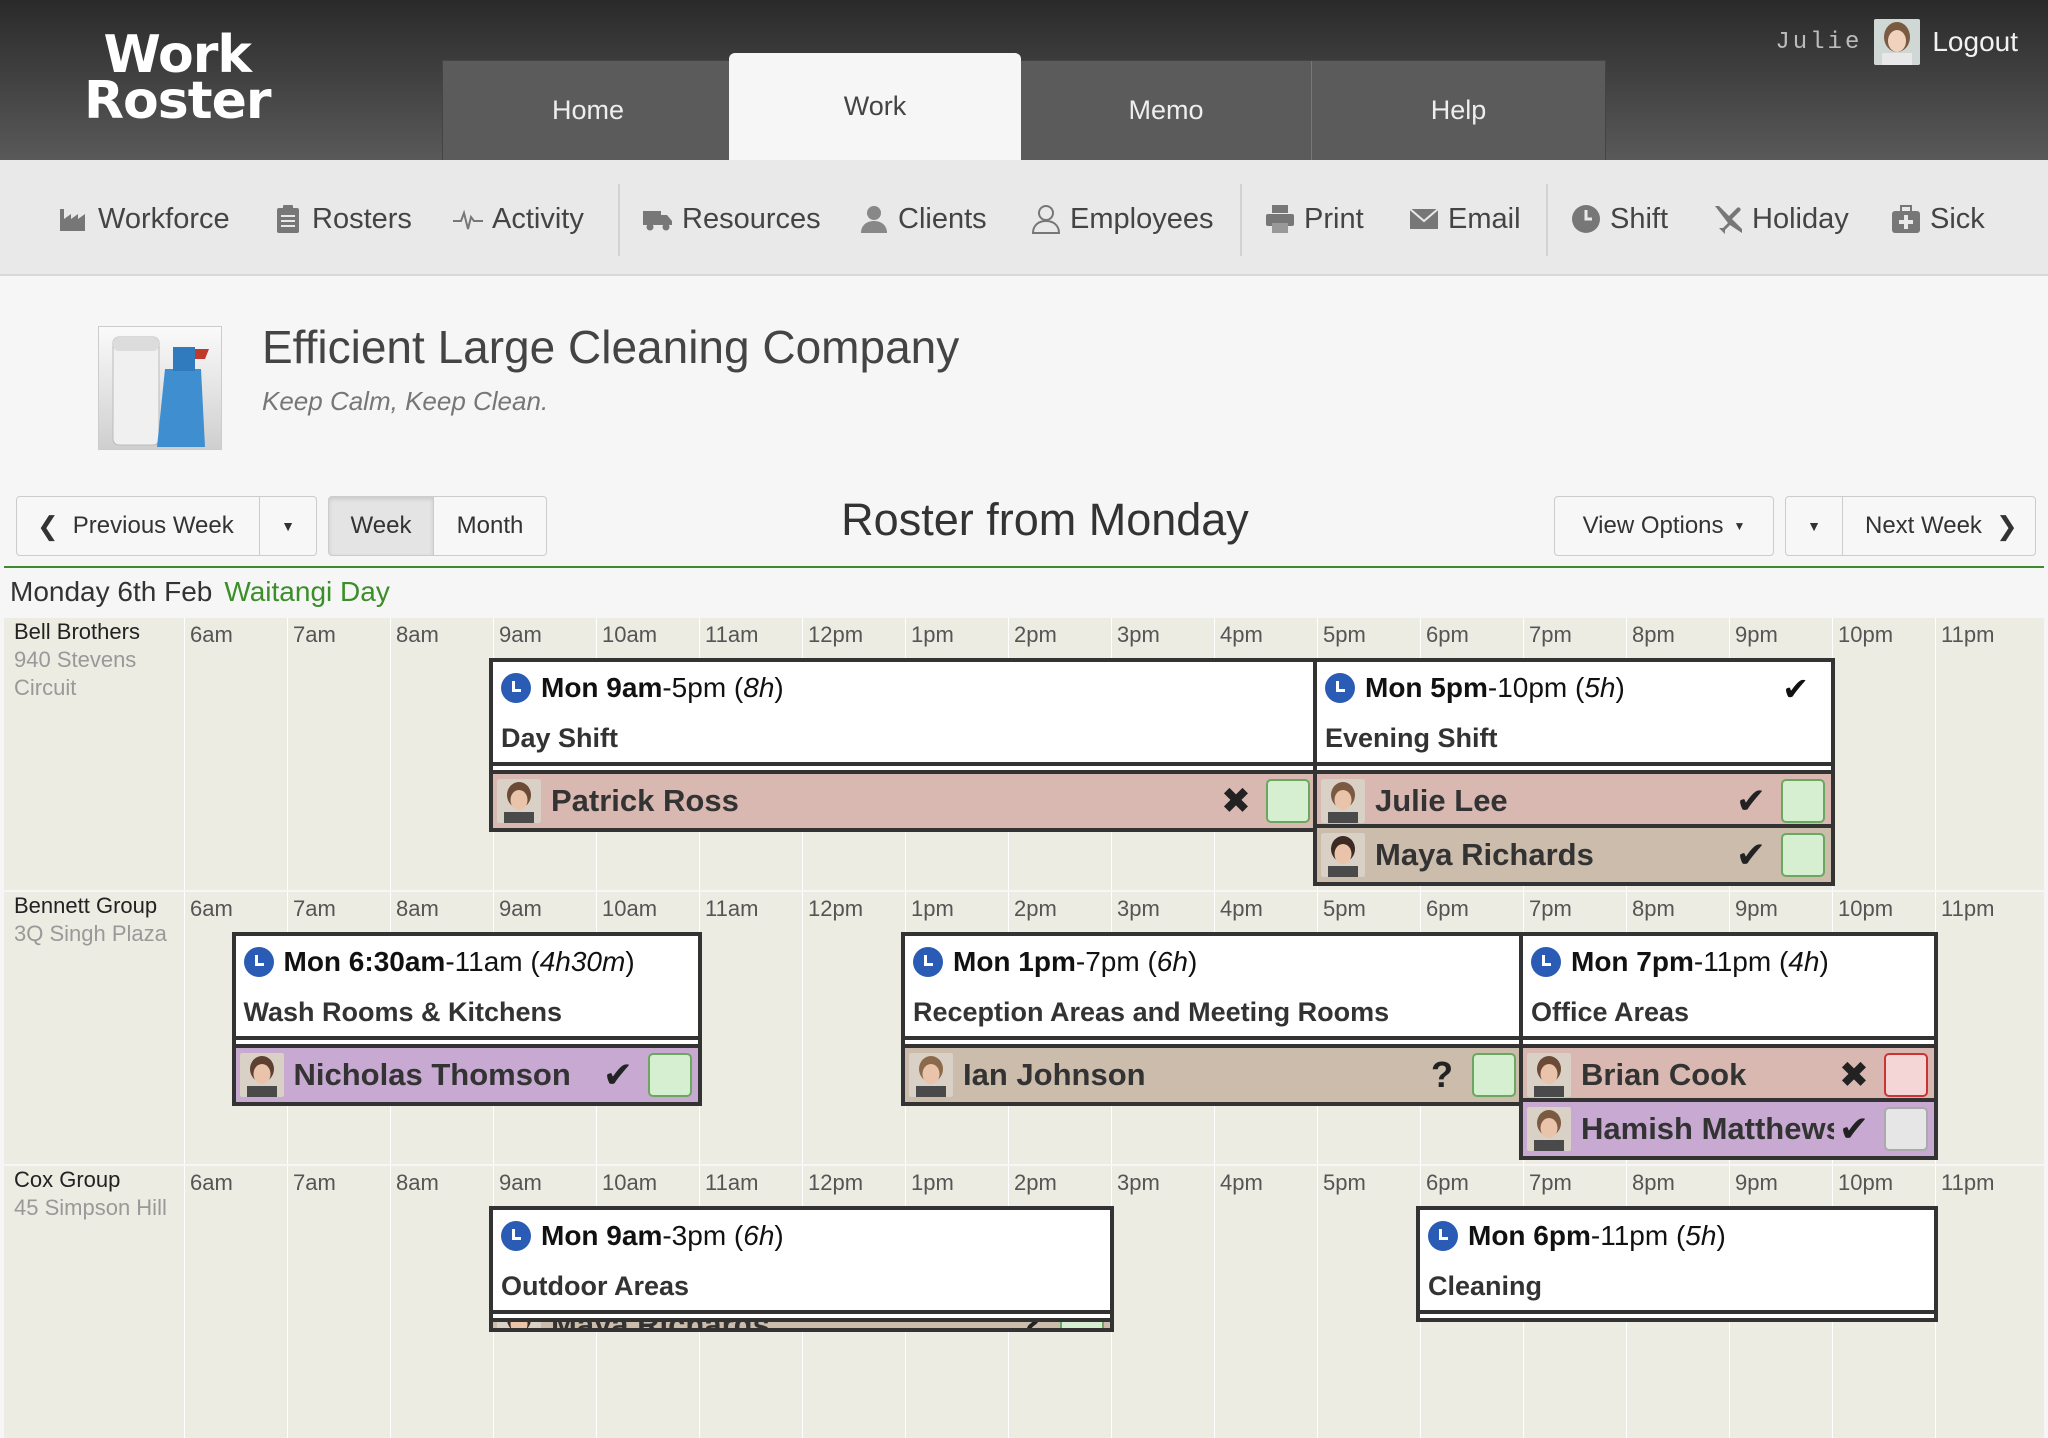 This screenshot has height=1438, width=2048. I want to click on toolbar-activity: Activity, so click(518, 219).